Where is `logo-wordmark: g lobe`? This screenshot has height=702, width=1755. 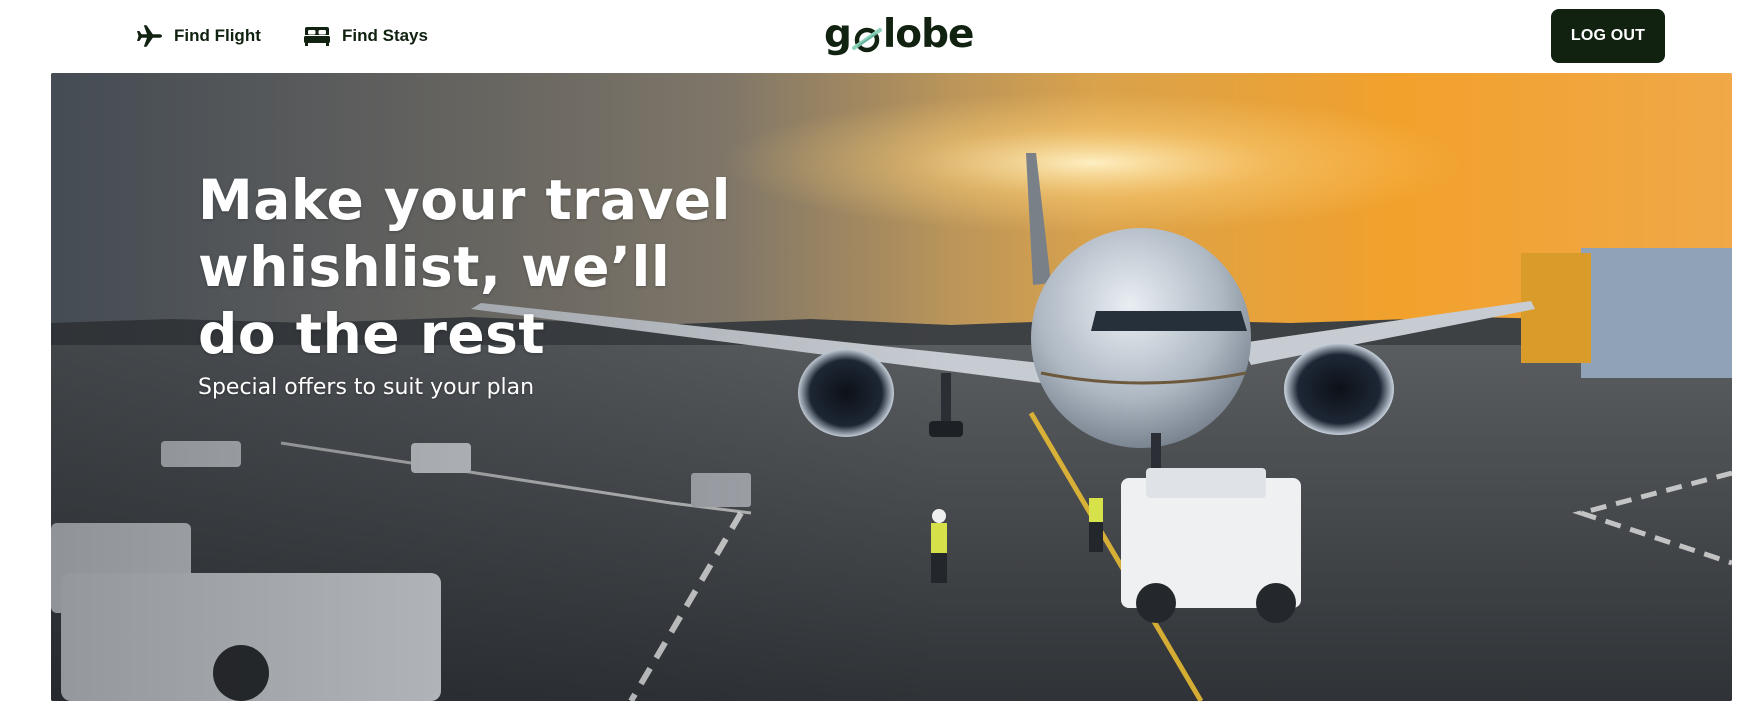
logo-wordmark: g lobe is located at coordinates (899, 34).